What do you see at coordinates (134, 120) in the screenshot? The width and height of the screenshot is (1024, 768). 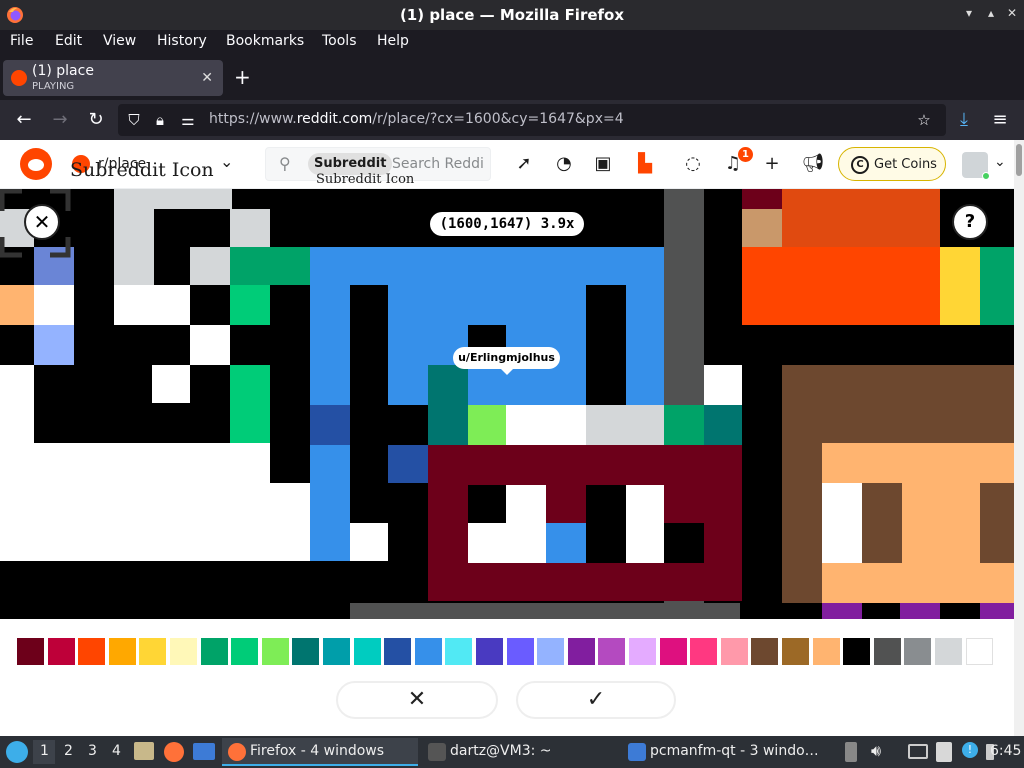 I see `tracking-shield-icon: ⛉` at bounding box center [134, 120].